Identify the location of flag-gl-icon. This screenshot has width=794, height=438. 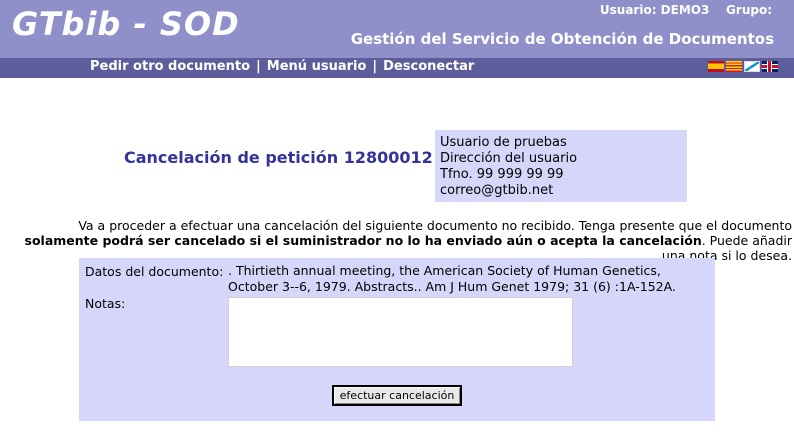
(752, 66).